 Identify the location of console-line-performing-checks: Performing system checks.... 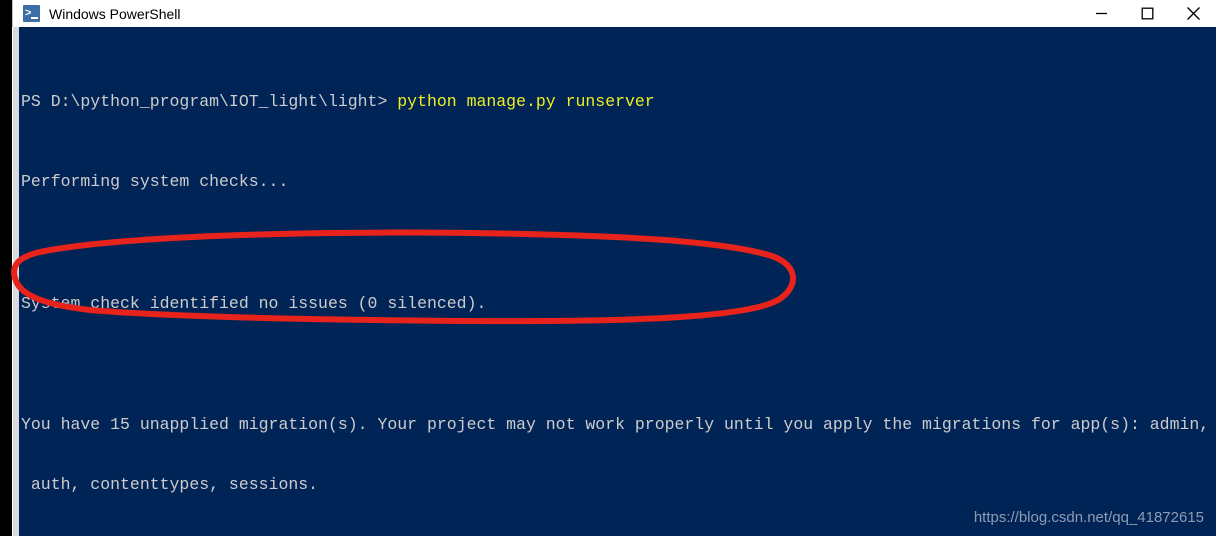
(155, 182).